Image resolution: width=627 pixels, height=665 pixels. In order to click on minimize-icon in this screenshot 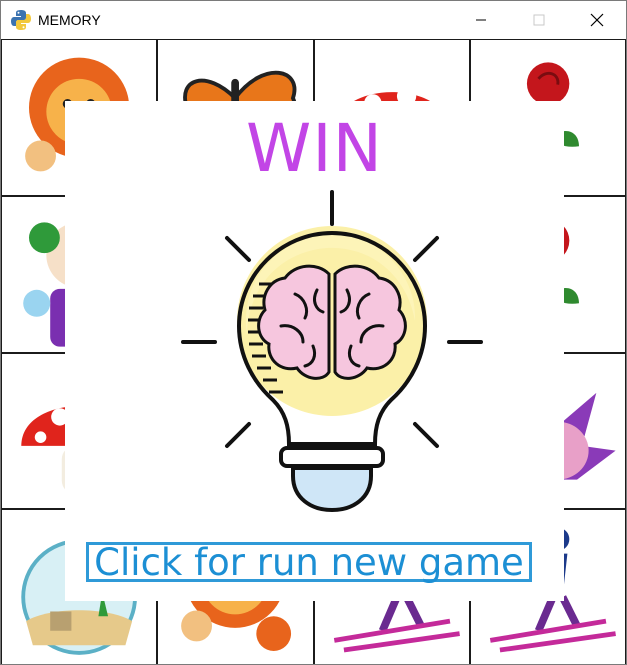, I will do `click(481, 19)`.